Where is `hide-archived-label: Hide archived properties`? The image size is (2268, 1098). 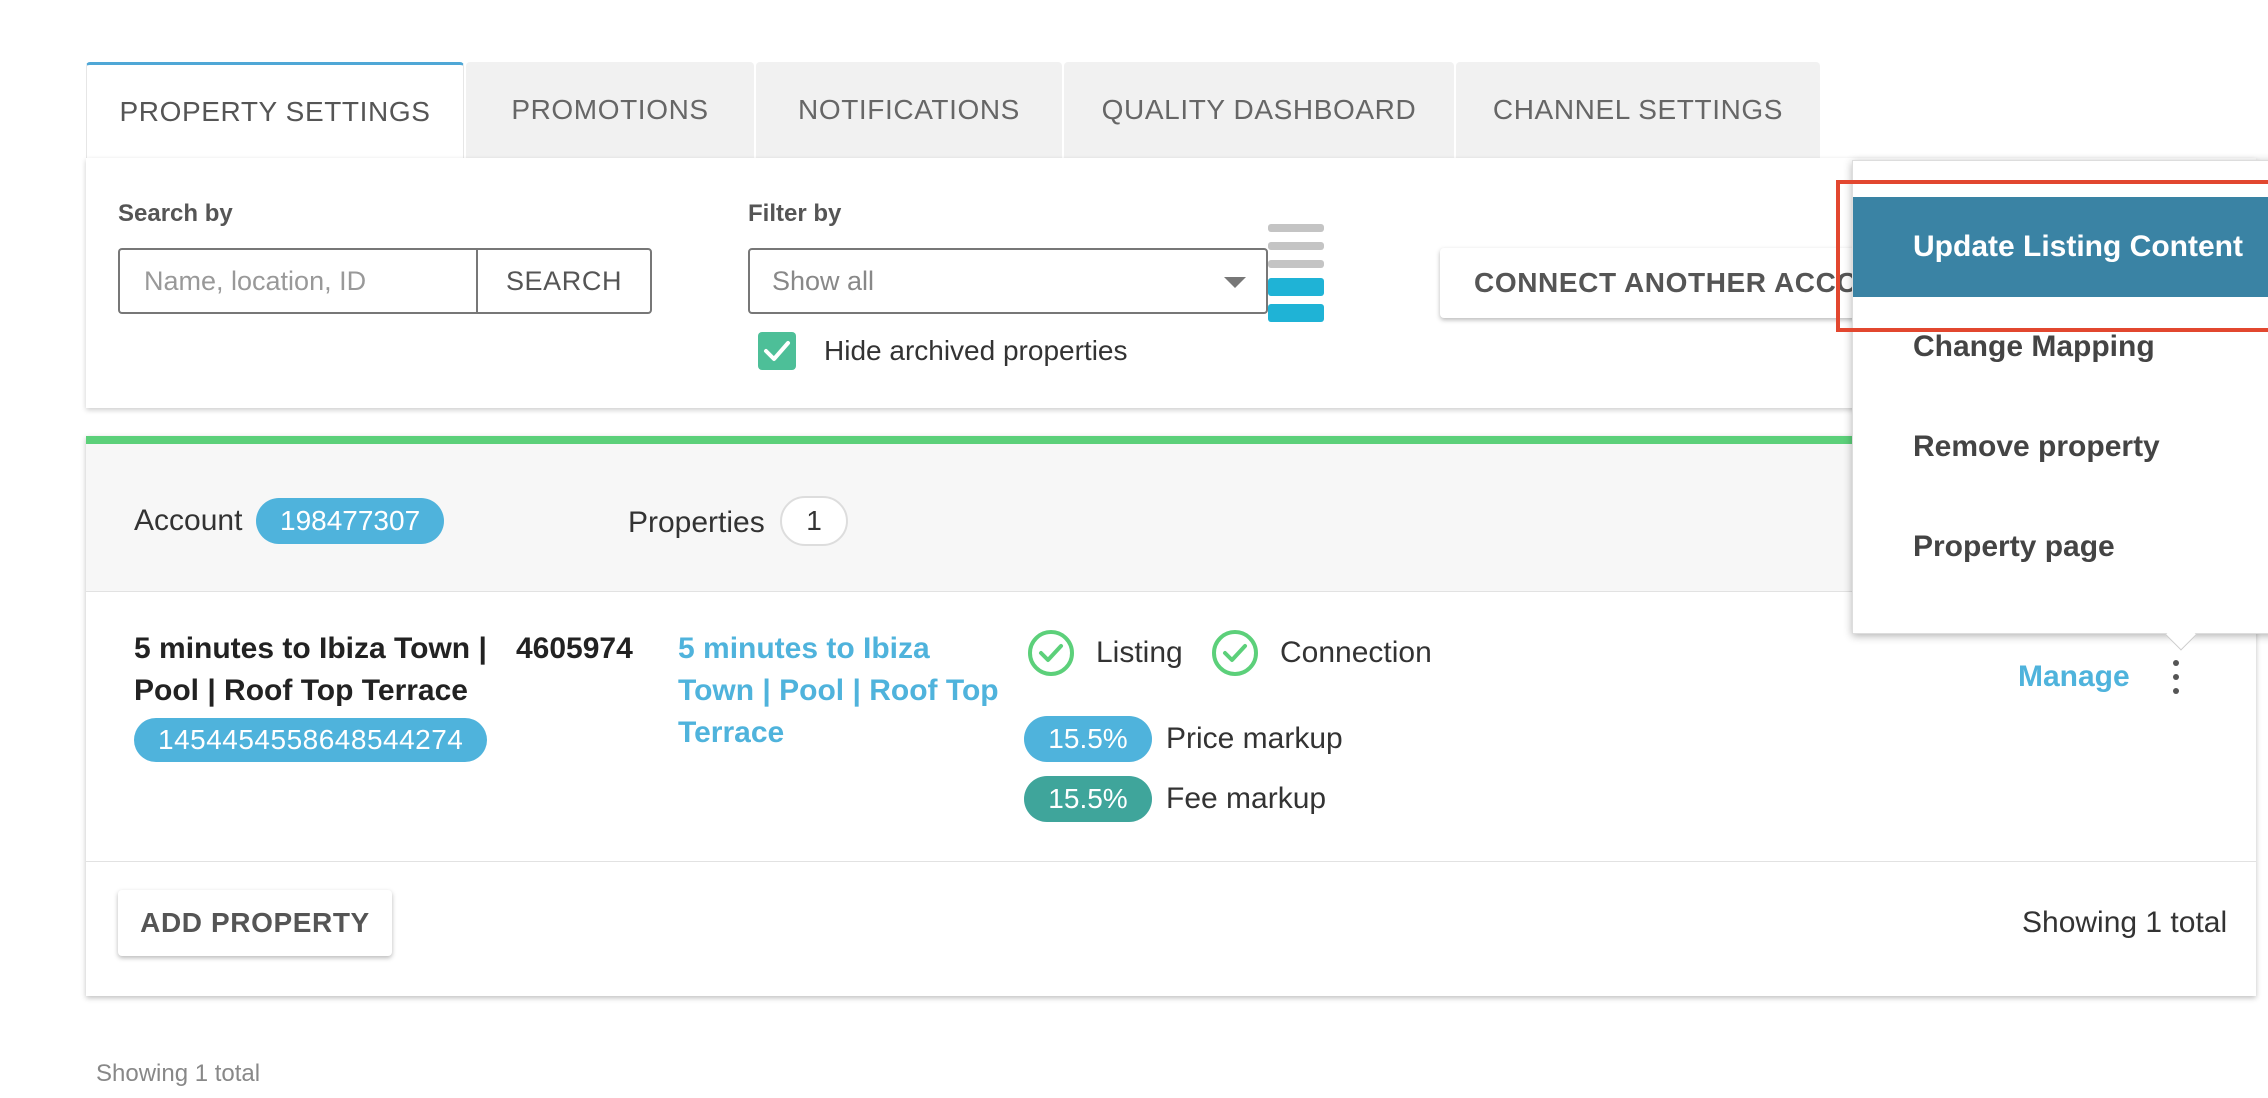 hide-archived-label: Hide archived properties is located at coordinates (976, 350).